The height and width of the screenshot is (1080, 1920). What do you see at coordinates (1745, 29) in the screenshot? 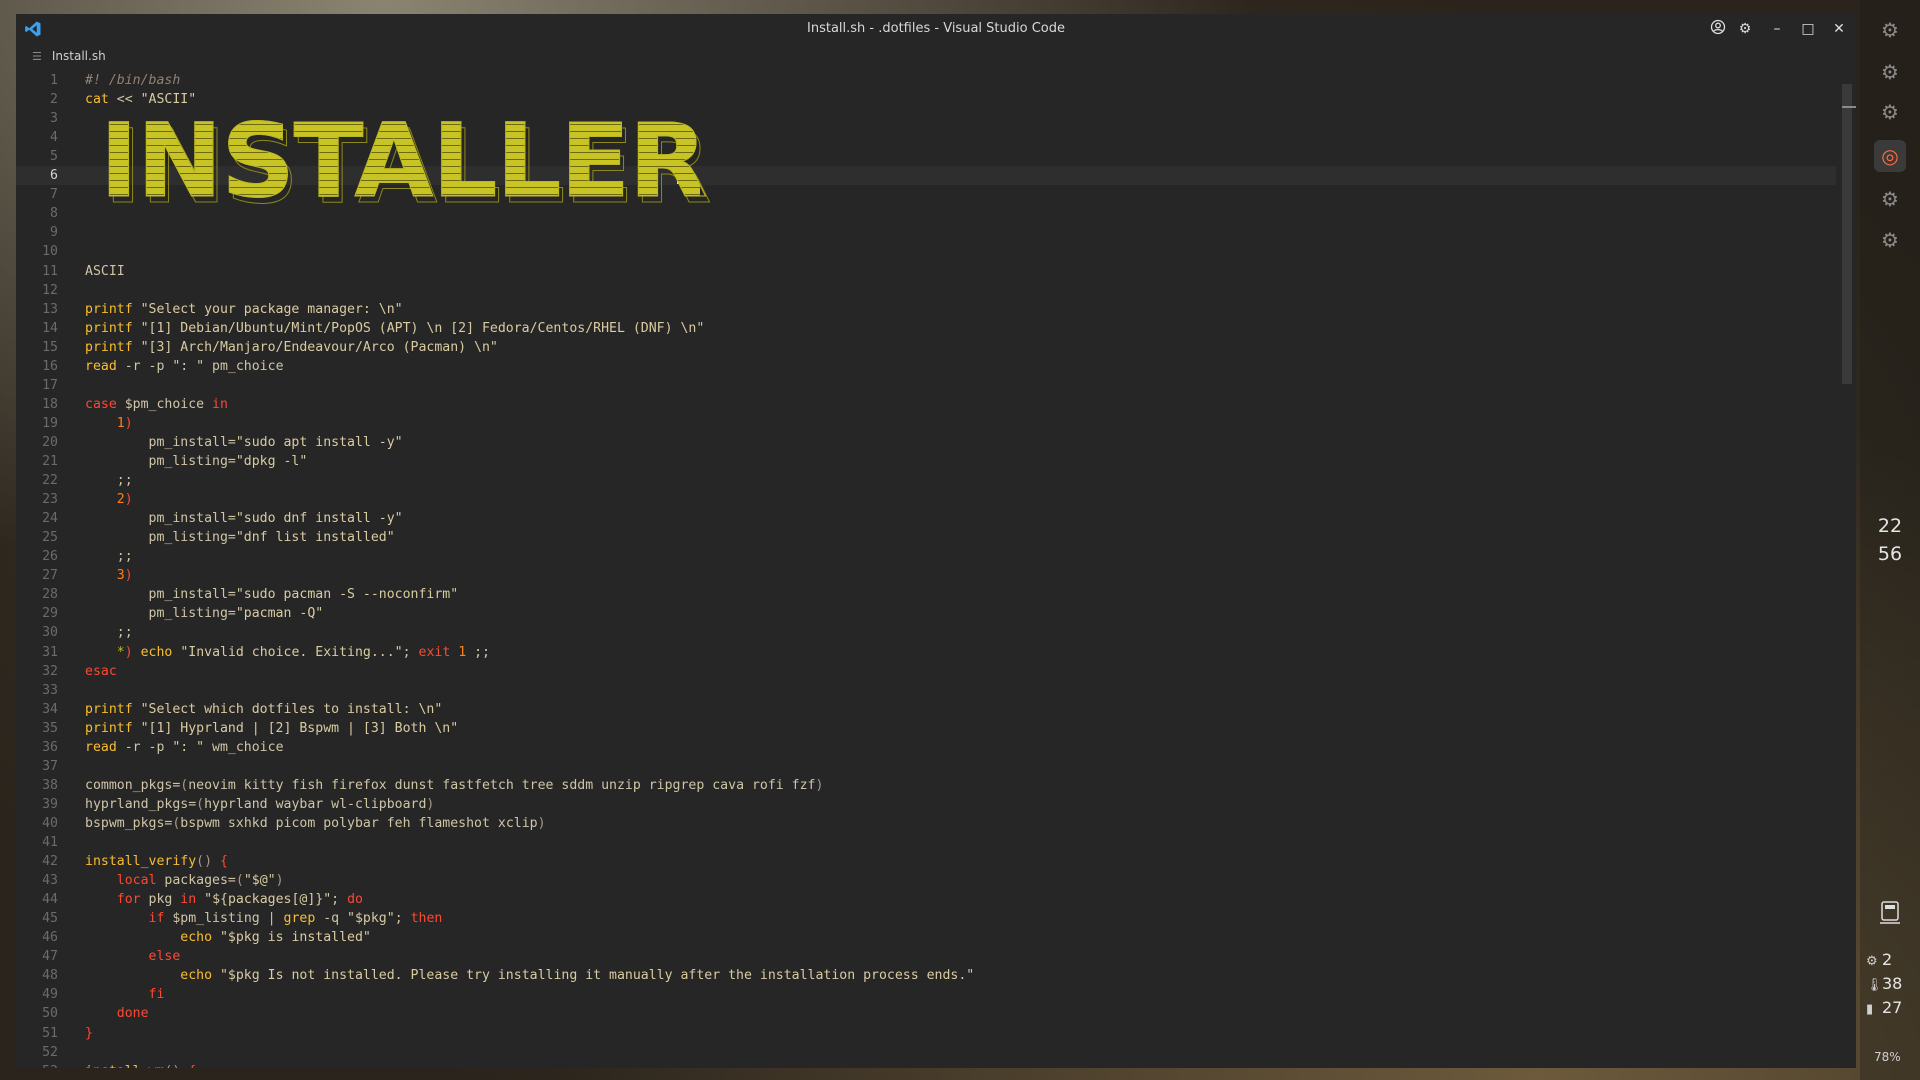
I see `manage-gear-icon: ⚙` at bounding box center [1745, 29].